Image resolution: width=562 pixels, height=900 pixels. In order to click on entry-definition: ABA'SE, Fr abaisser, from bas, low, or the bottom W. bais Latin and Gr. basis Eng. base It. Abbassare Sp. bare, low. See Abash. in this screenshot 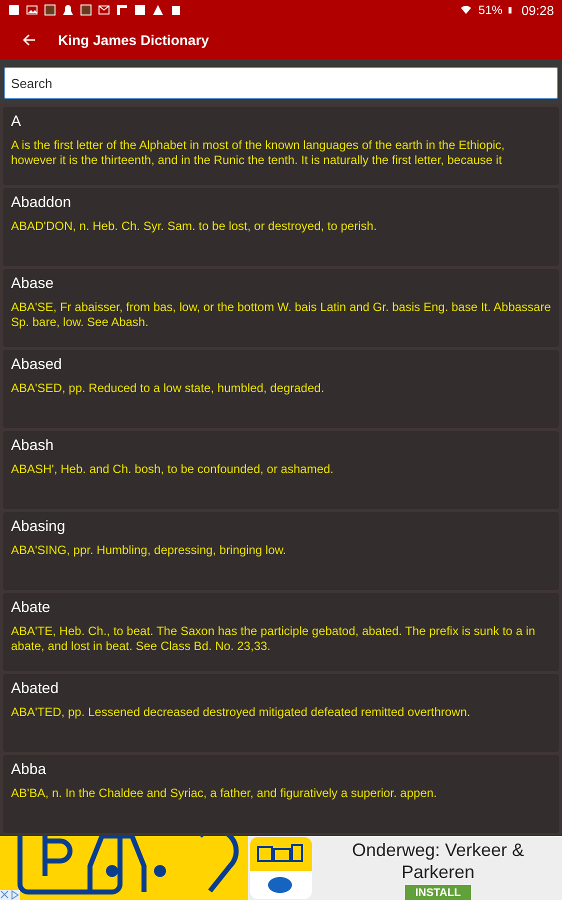, I will do `click(281, 315)`.